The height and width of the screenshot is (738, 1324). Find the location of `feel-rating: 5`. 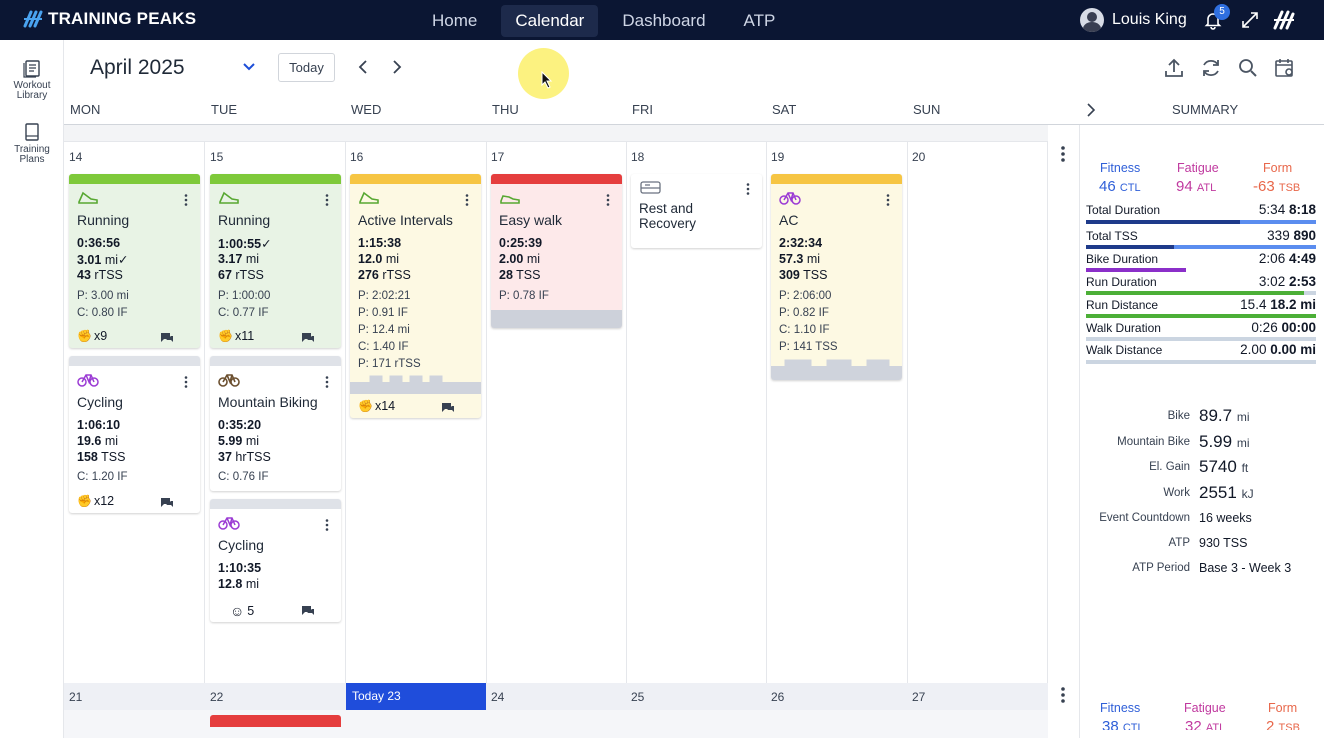

feel-rating: 5 is located at coordinates (251, 611).